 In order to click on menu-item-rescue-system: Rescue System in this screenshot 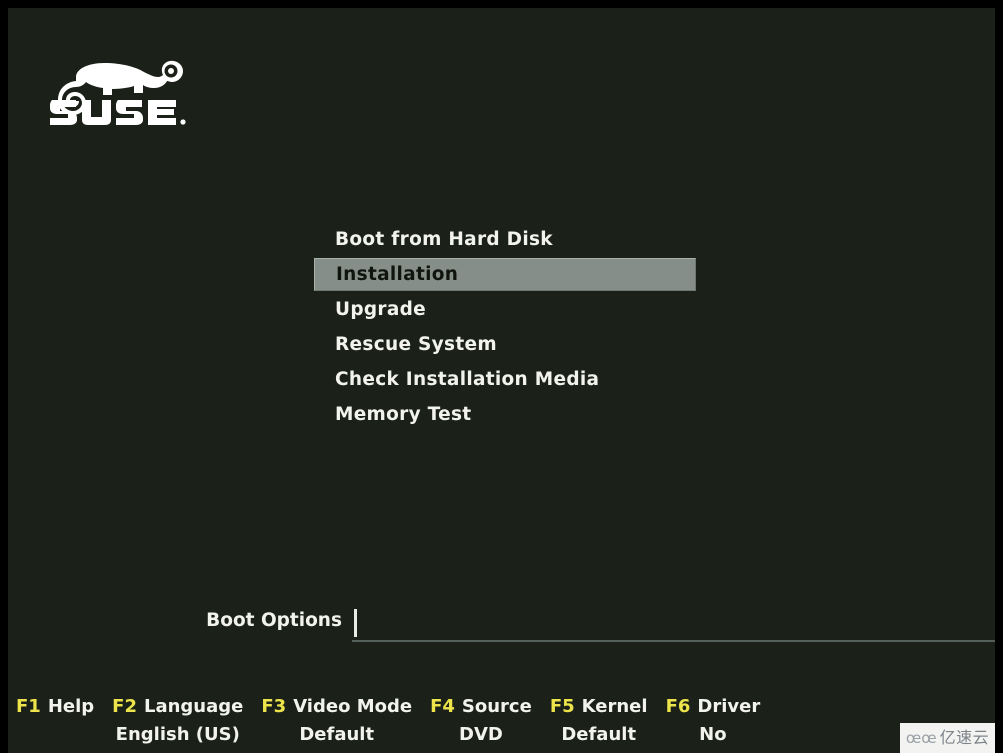, I will do `click(505, 344)`.